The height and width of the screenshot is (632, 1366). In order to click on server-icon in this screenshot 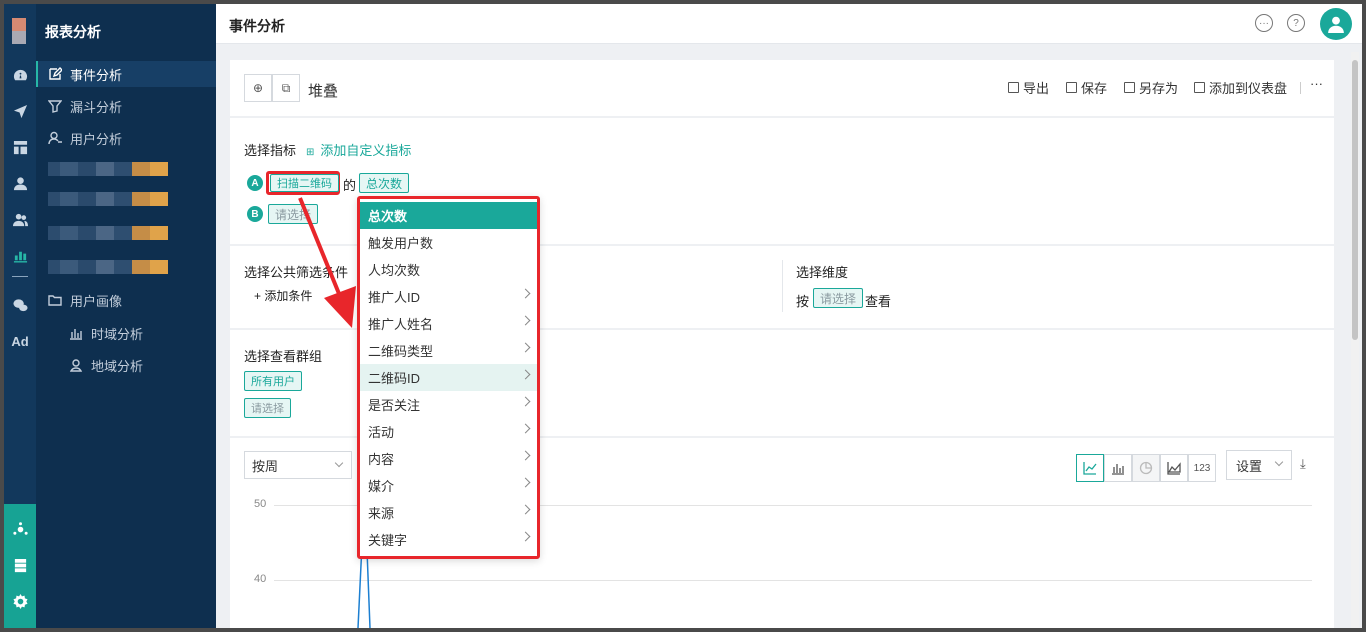, I will do `click(20, 565)`.